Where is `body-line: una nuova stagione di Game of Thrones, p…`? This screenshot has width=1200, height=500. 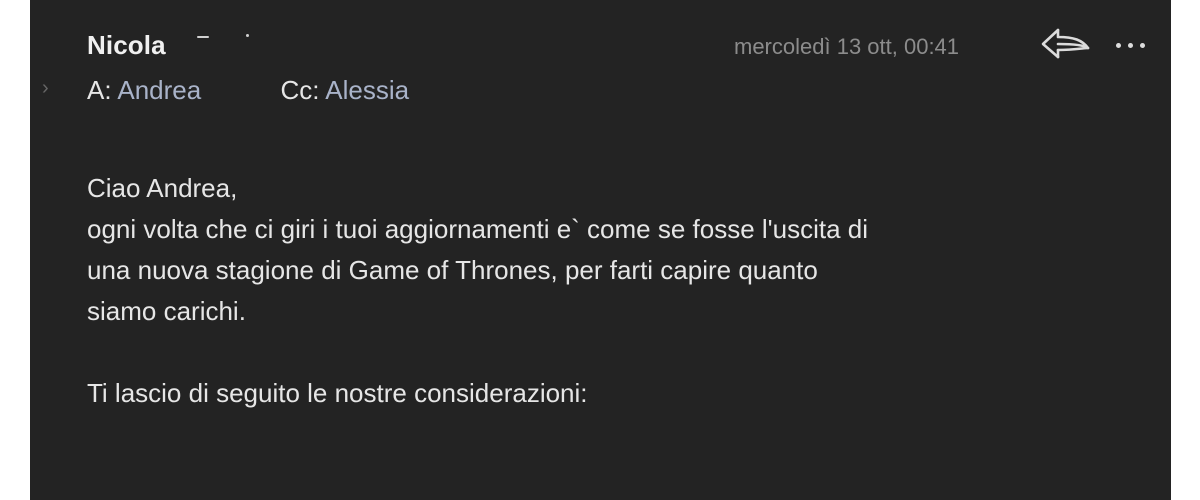
body-line: una nuova stagione di Game of Thrones, p… is located at coordinates (452, 270).